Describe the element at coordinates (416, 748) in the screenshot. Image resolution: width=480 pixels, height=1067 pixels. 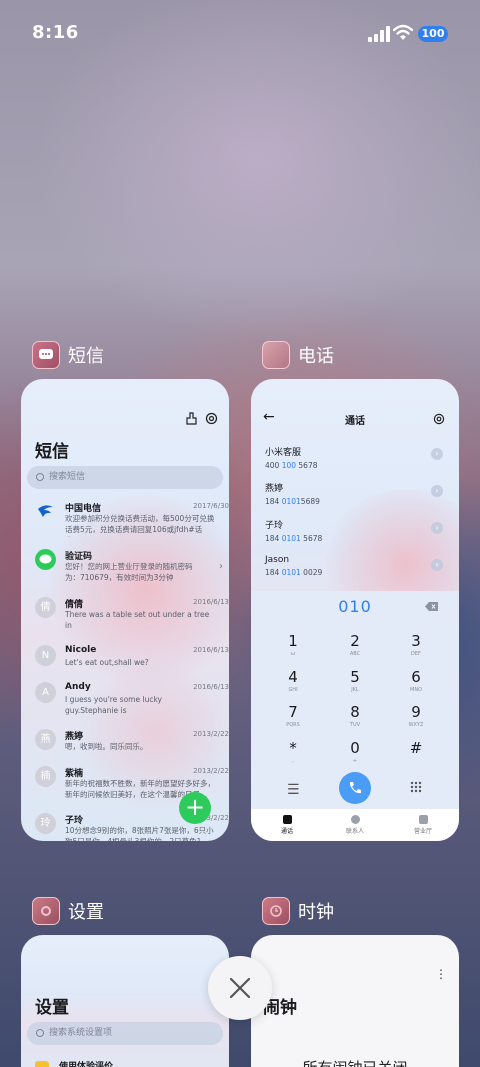
I see `key-hash: #` at that location.